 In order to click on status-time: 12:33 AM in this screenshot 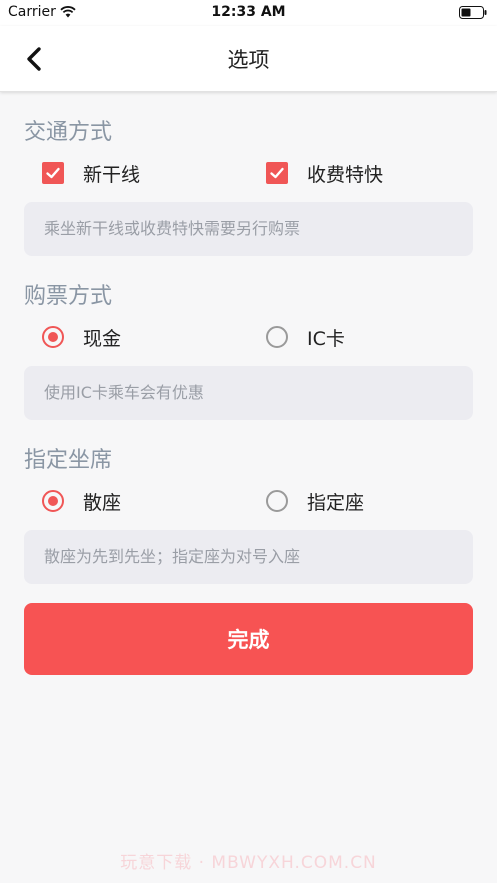, I will do `click(248, 12)`.